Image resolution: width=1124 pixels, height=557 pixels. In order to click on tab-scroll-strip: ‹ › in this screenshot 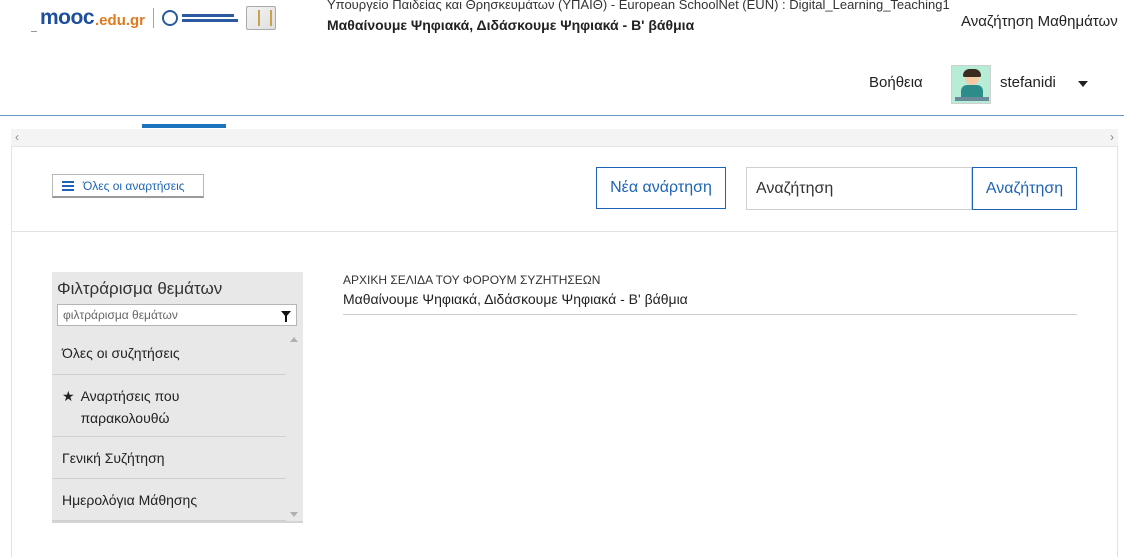, I will do `click(564, 138)`.